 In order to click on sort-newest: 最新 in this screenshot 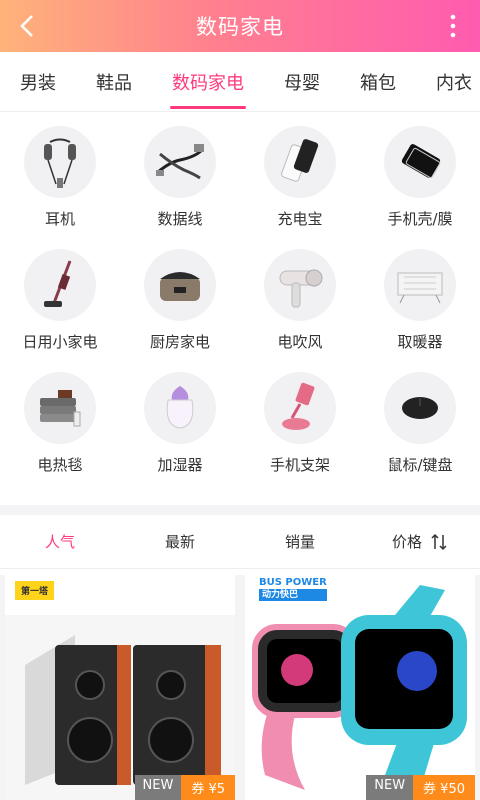, I will do `click(180, 541)`.